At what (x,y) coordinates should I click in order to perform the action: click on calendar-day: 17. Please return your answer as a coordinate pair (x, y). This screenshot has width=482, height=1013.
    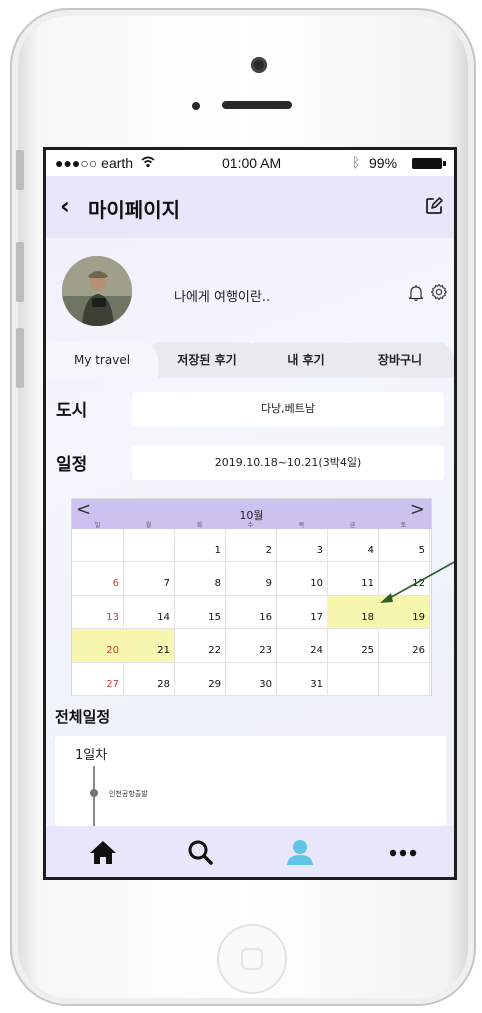
    Looking at the image, I should click on (302, 612).